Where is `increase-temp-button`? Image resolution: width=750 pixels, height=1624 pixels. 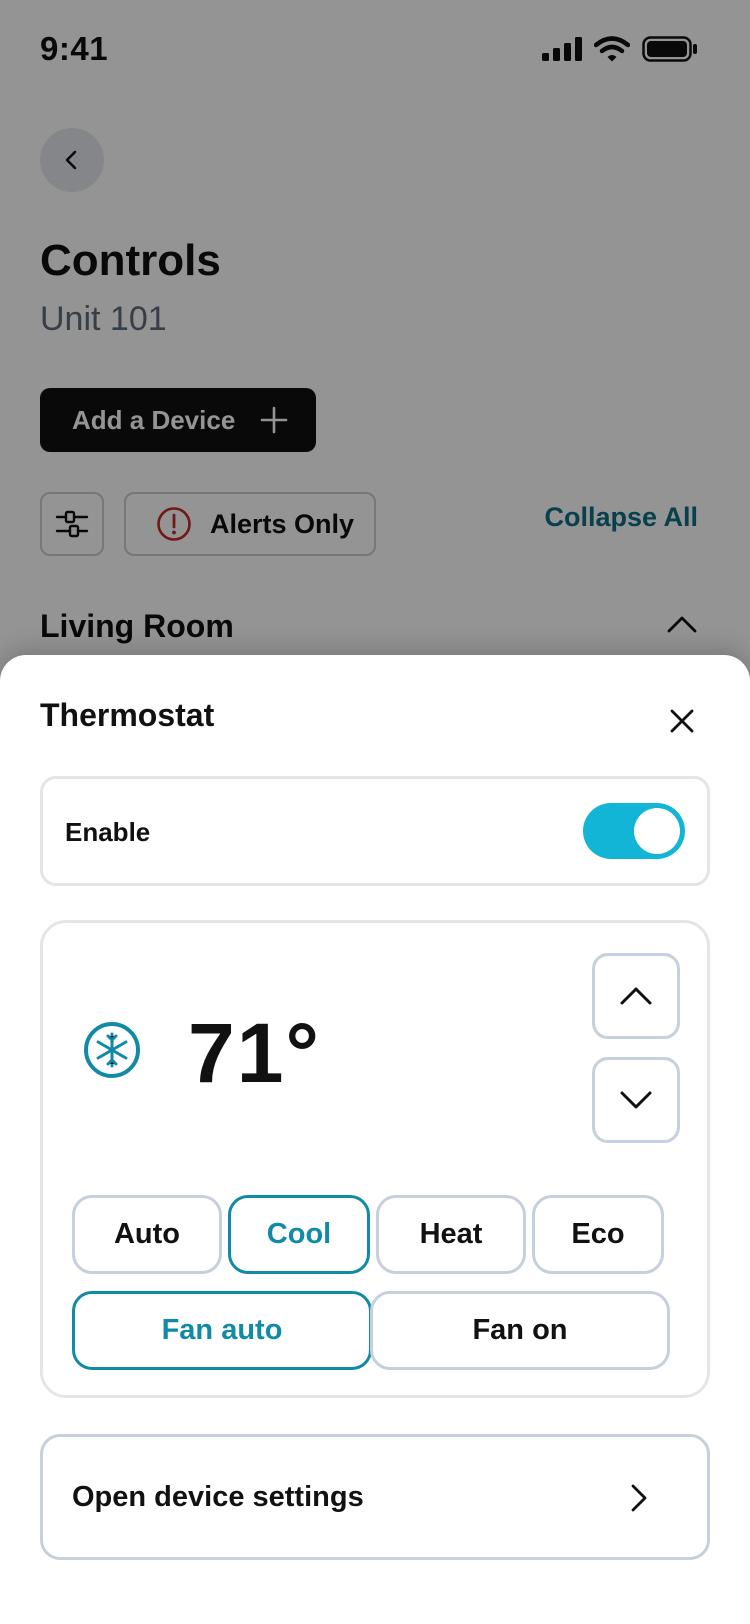
increase-temp-button is located at coordinates (636, 996).